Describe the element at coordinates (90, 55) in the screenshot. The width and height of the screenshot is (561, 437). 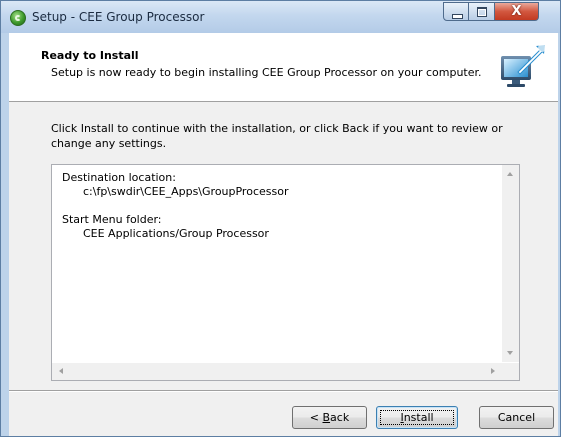
I see `page-title: Ready to Install` at that location.